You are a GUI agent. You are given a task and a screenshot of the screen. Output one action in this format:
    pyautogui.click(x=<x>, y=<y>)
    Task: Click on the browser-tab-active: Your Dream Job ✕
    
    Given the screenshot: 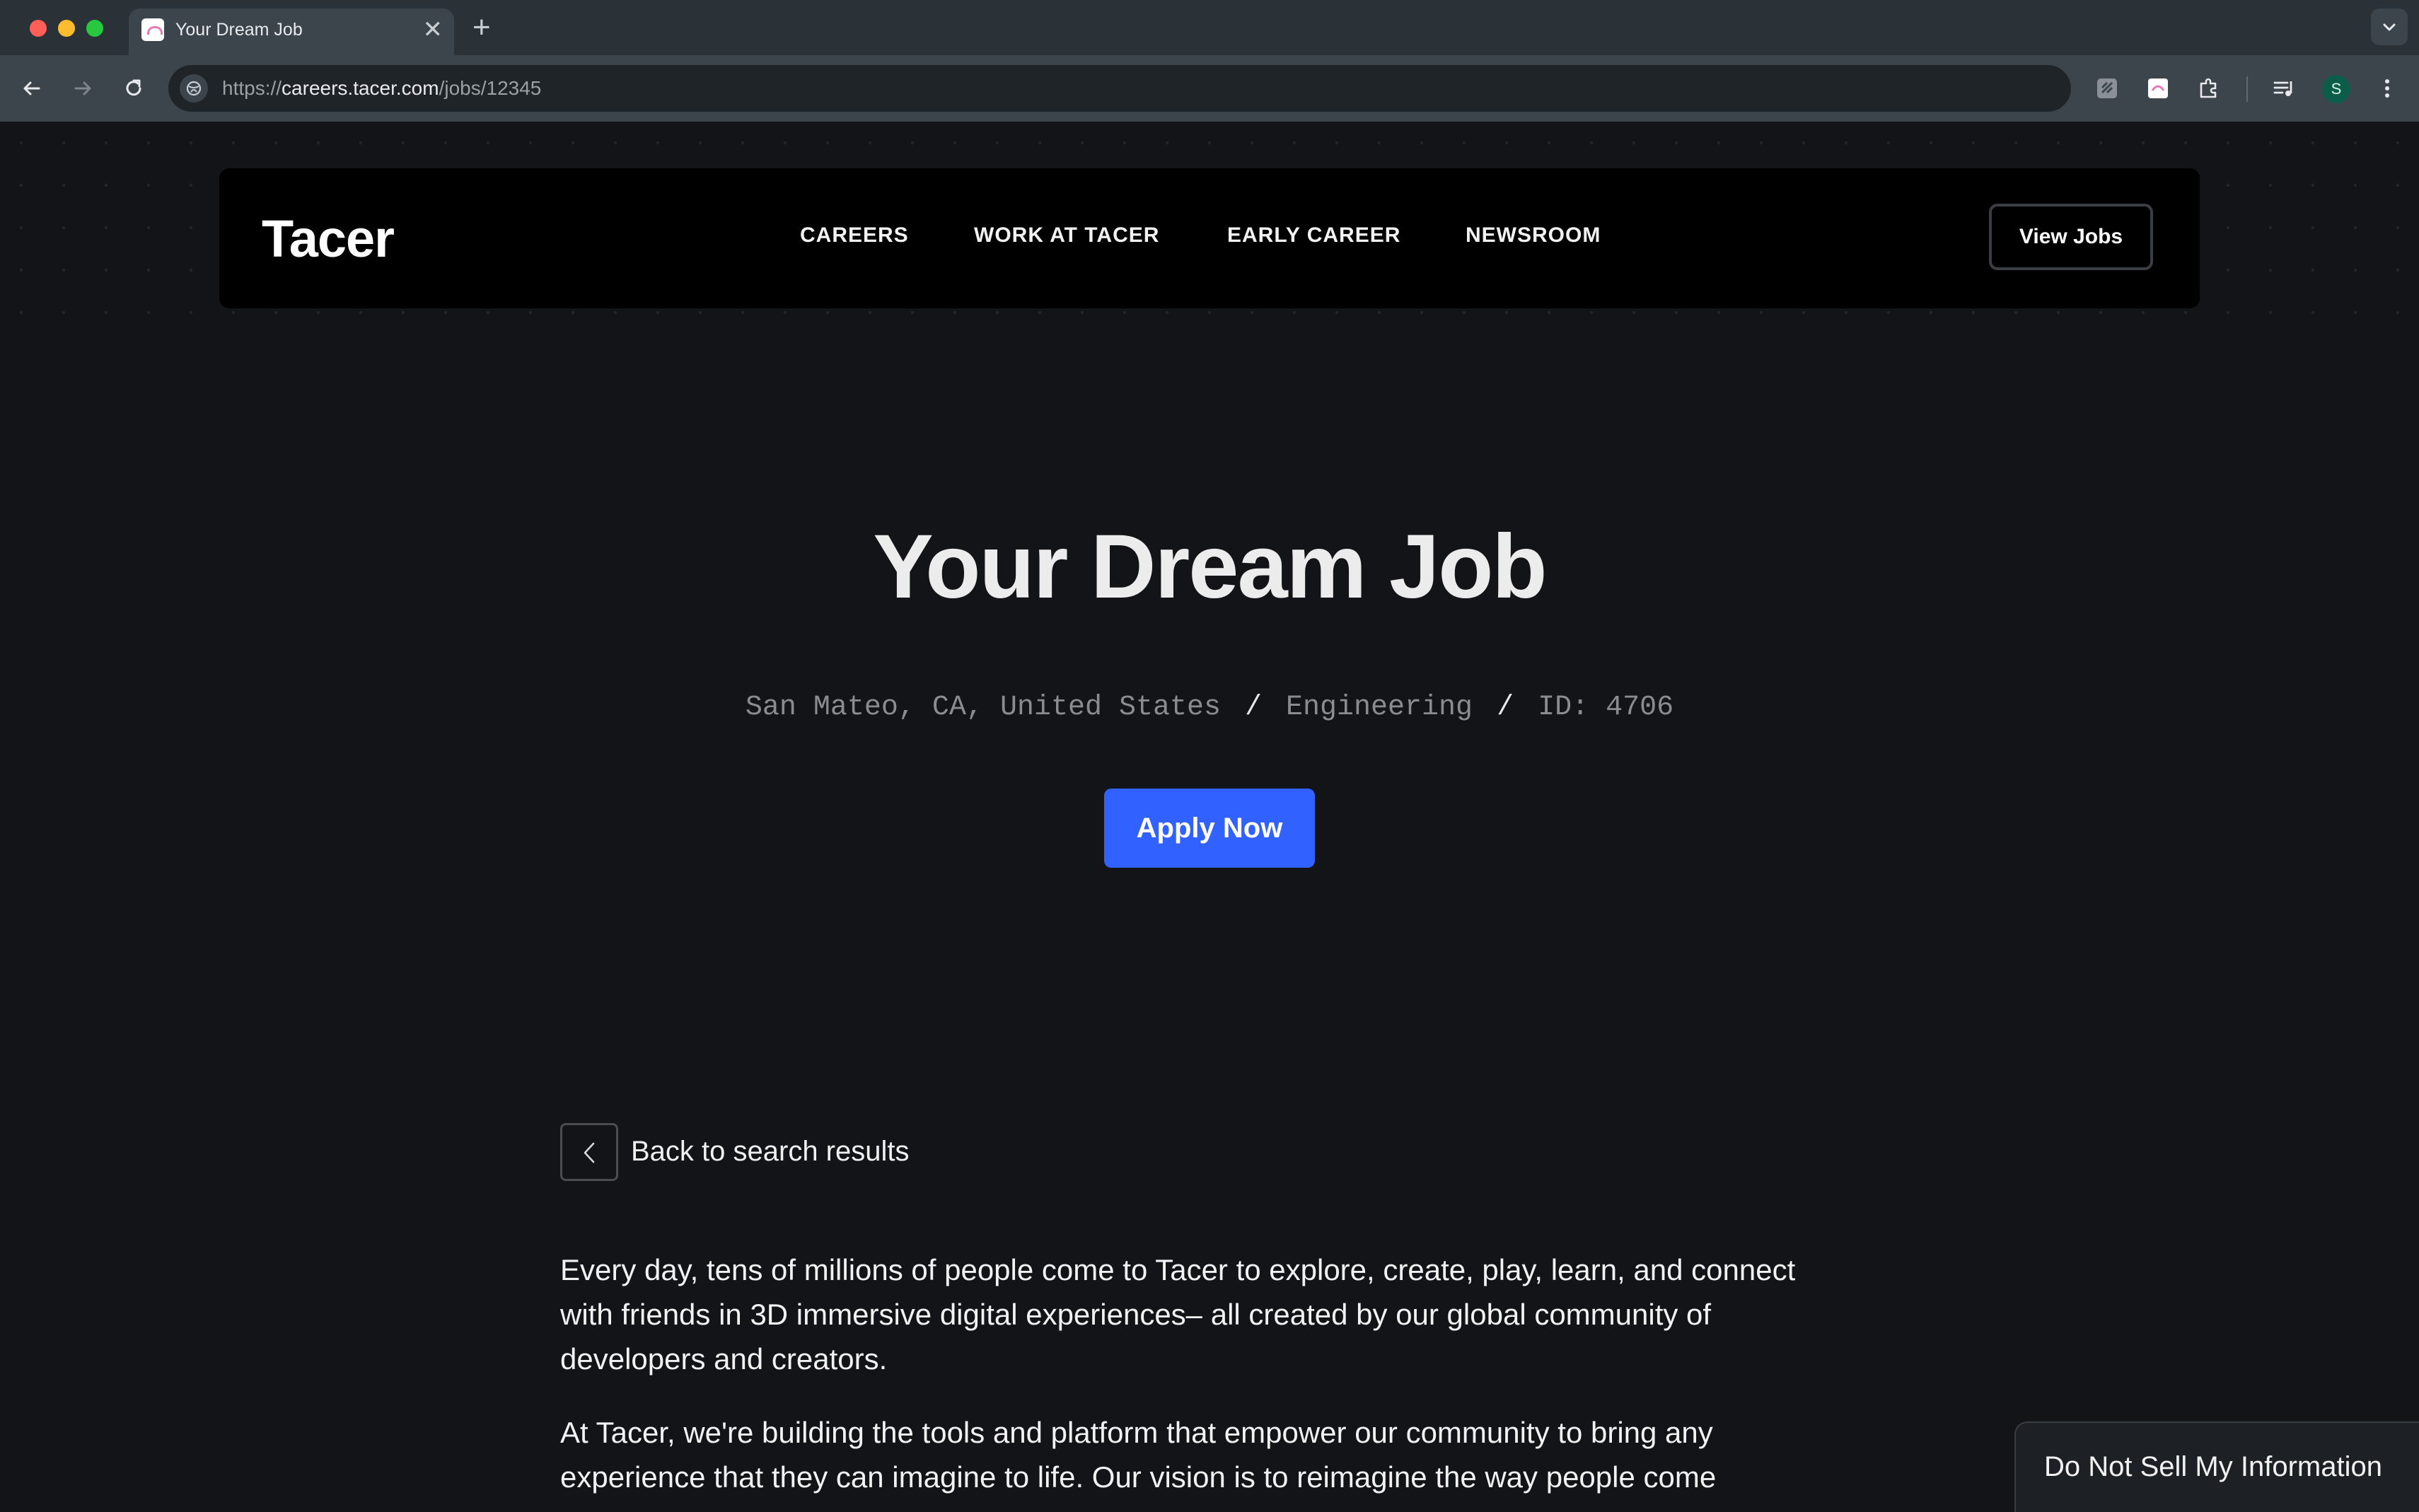 What is the action you would take?
    pyautogui.click(x=292, y=31)
    